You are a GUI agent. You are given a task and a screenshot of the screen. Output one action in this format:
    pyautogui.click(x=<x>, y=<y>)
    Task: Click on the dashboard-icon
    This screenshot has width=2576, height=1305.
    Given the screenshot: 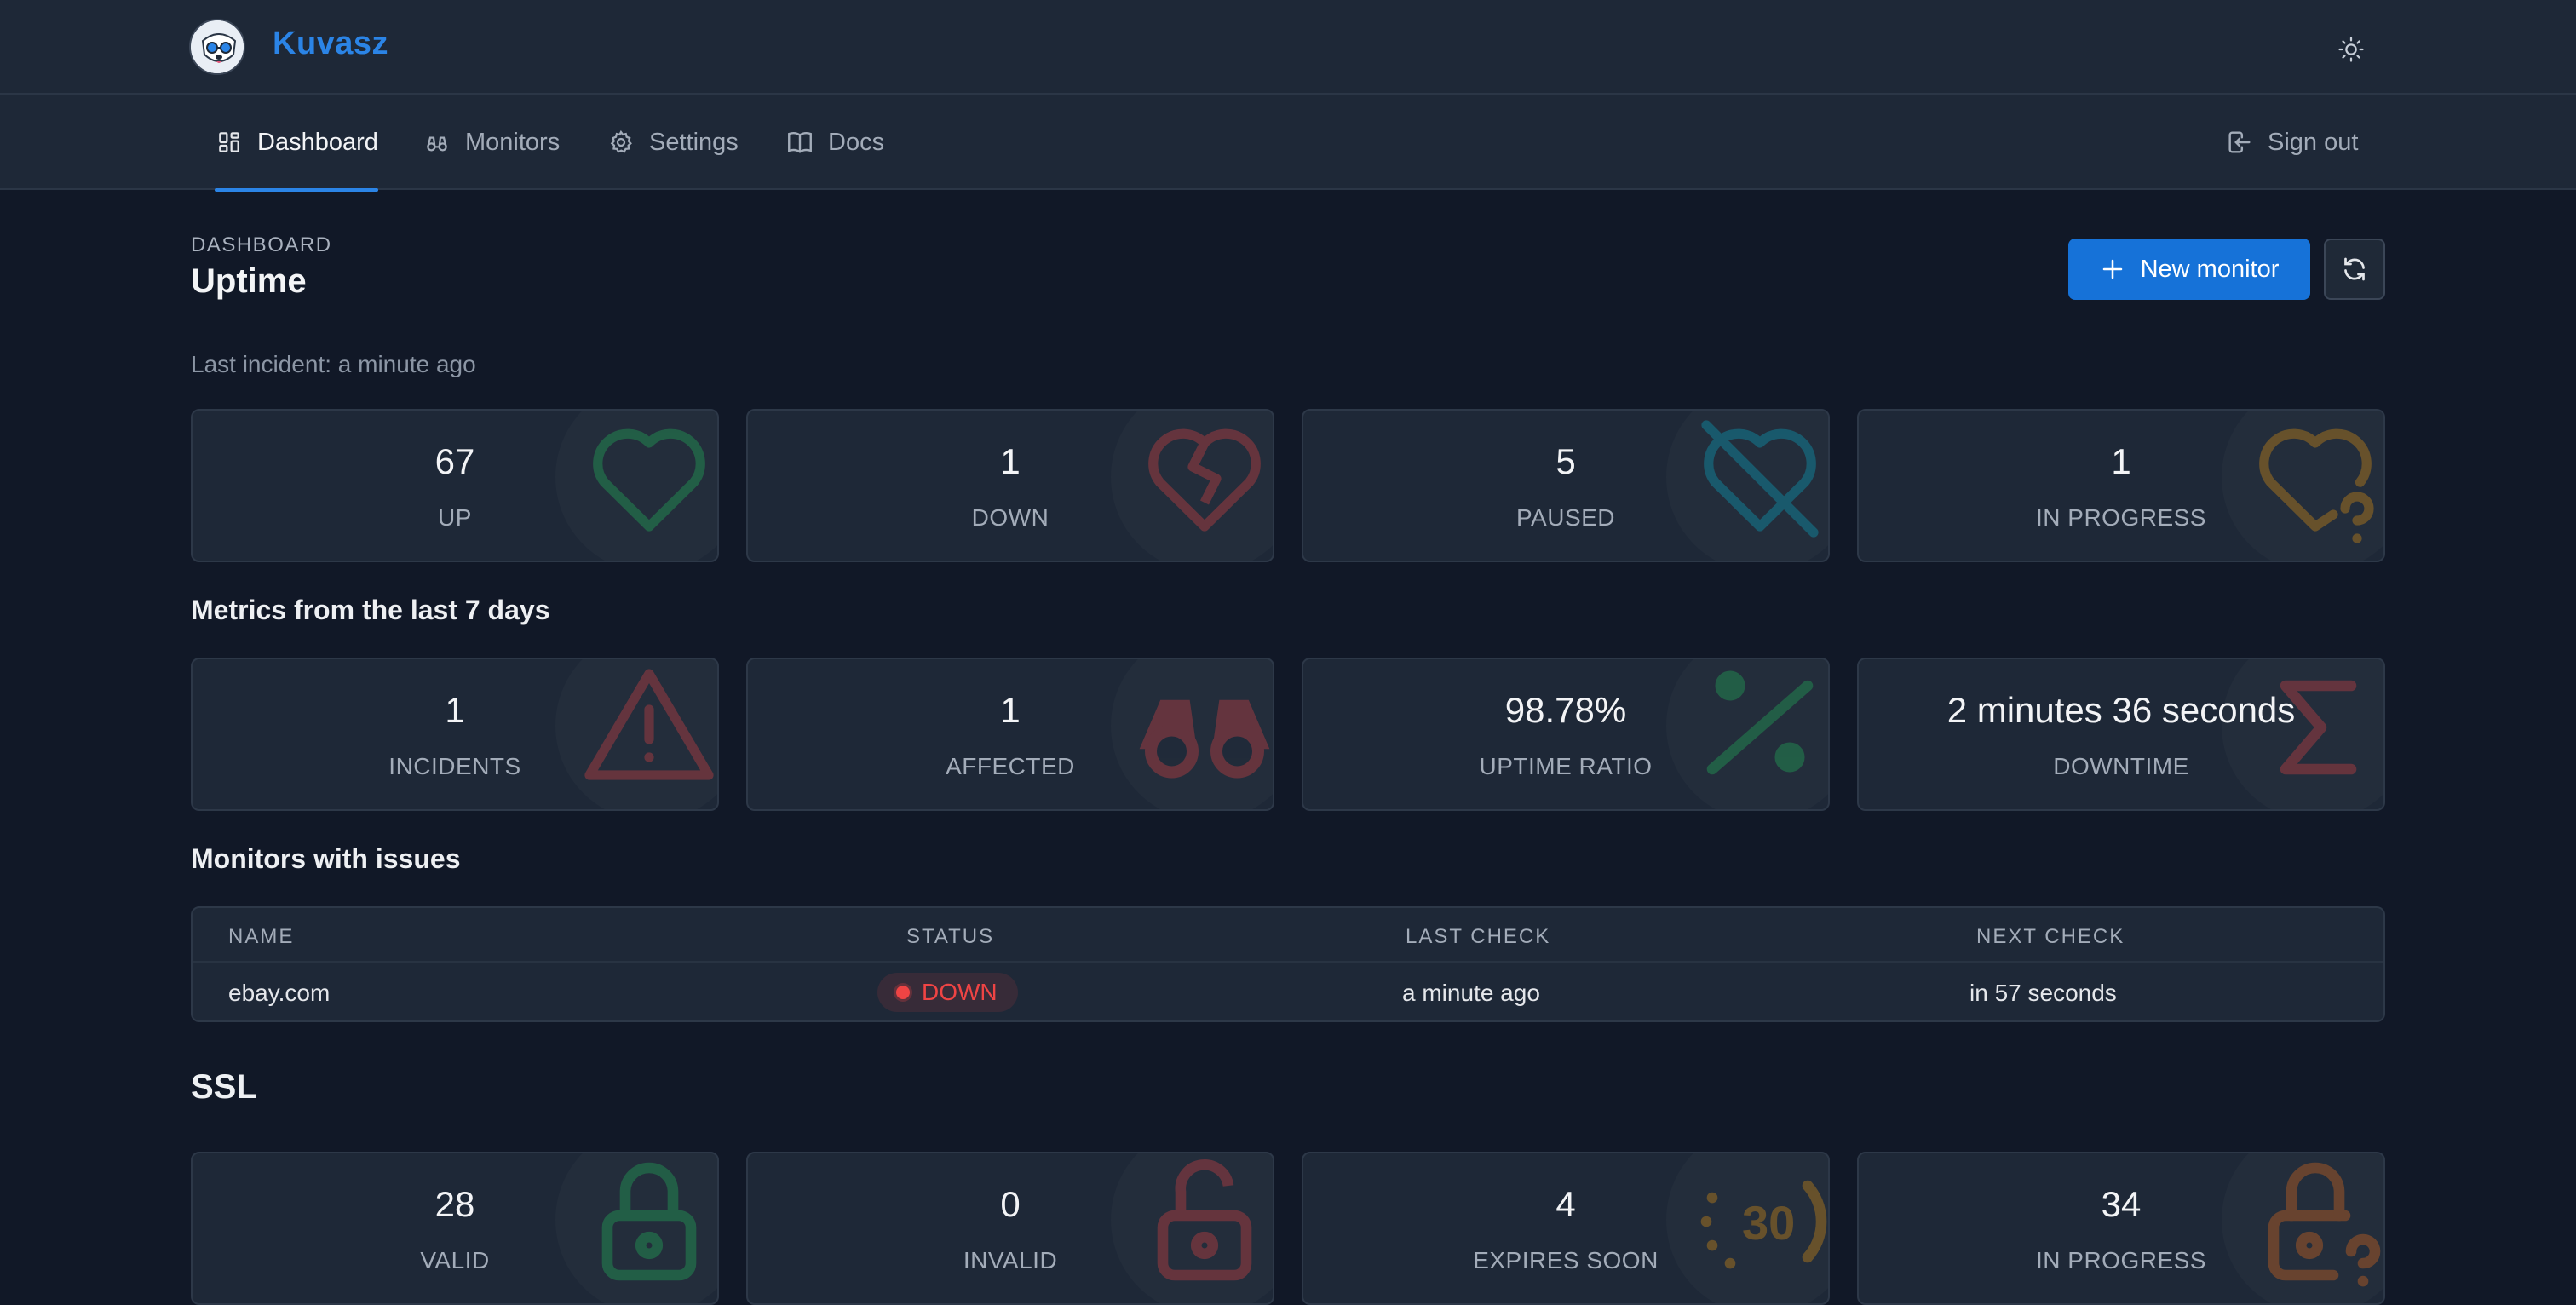 What is the action you would take?
    pyautogui.click(x=229, y=142)
    